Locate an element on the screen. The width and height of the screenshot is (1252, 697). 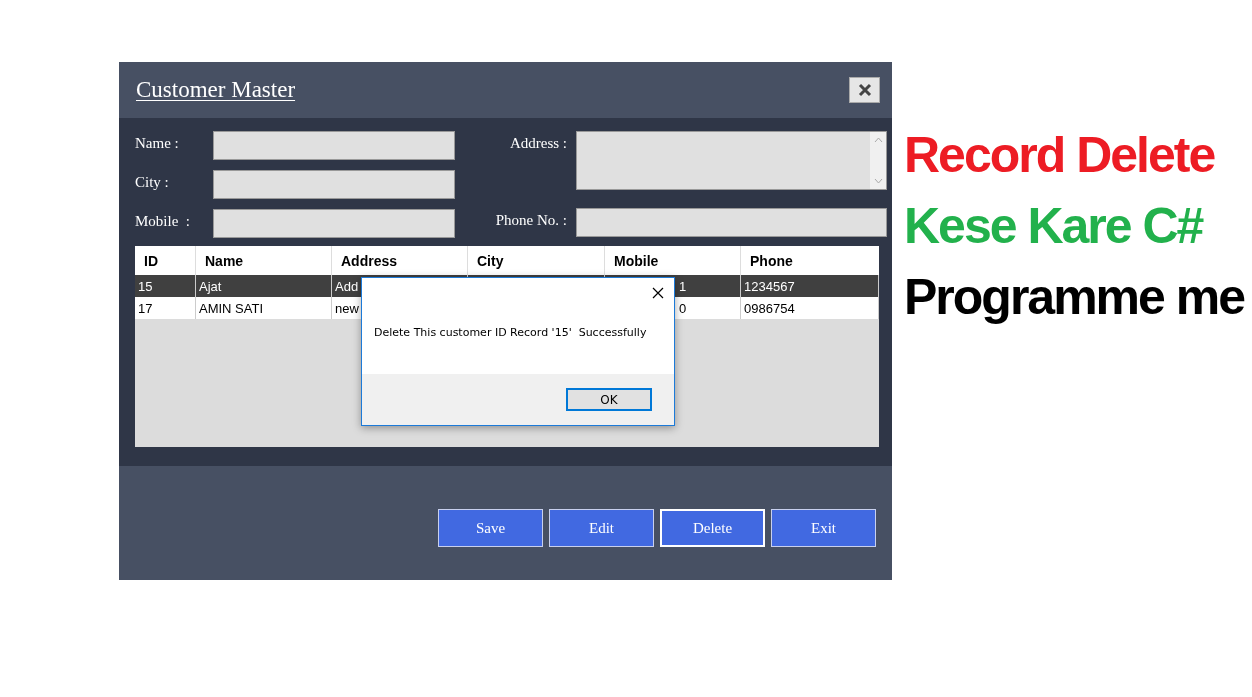
close-button is located at coordinates (864, 90).